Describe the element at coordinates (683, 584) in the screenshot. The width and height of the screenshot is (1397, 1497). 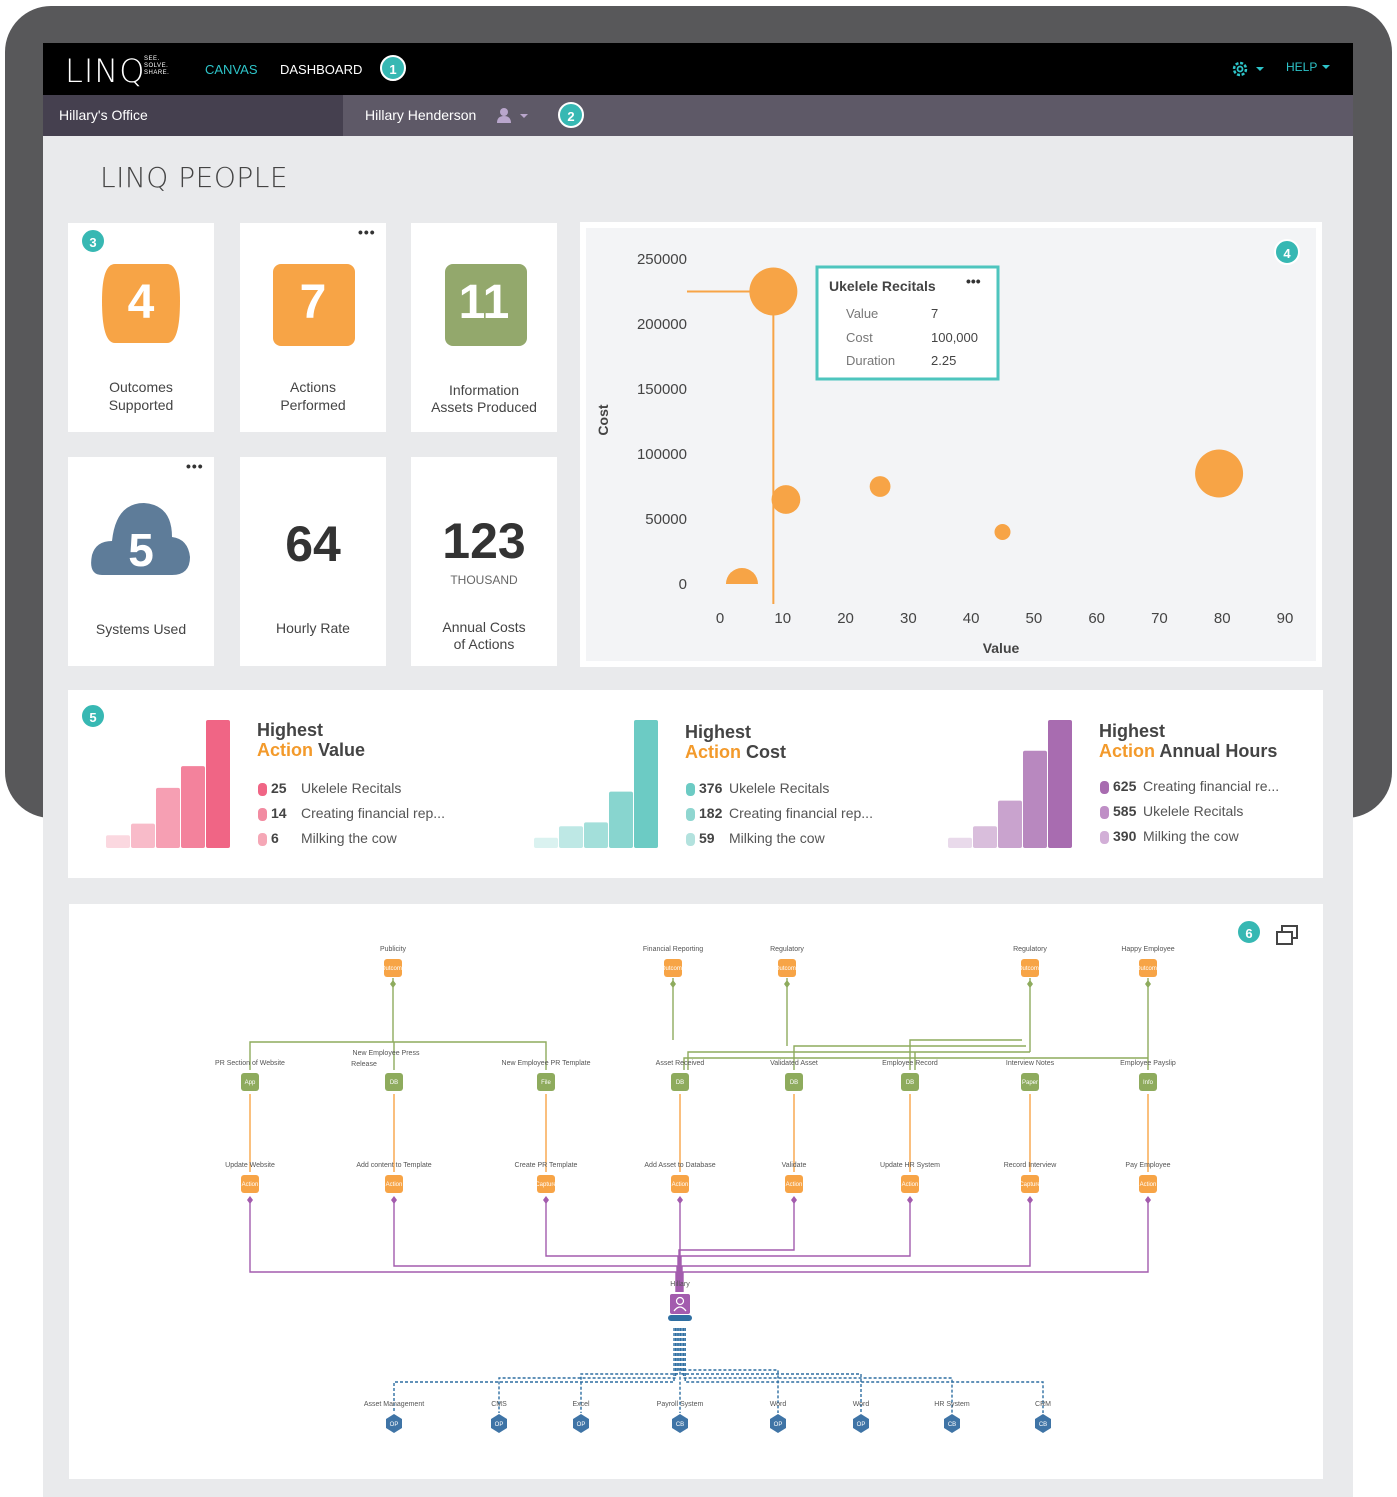
I see `y-tick-label: 0` at that location.